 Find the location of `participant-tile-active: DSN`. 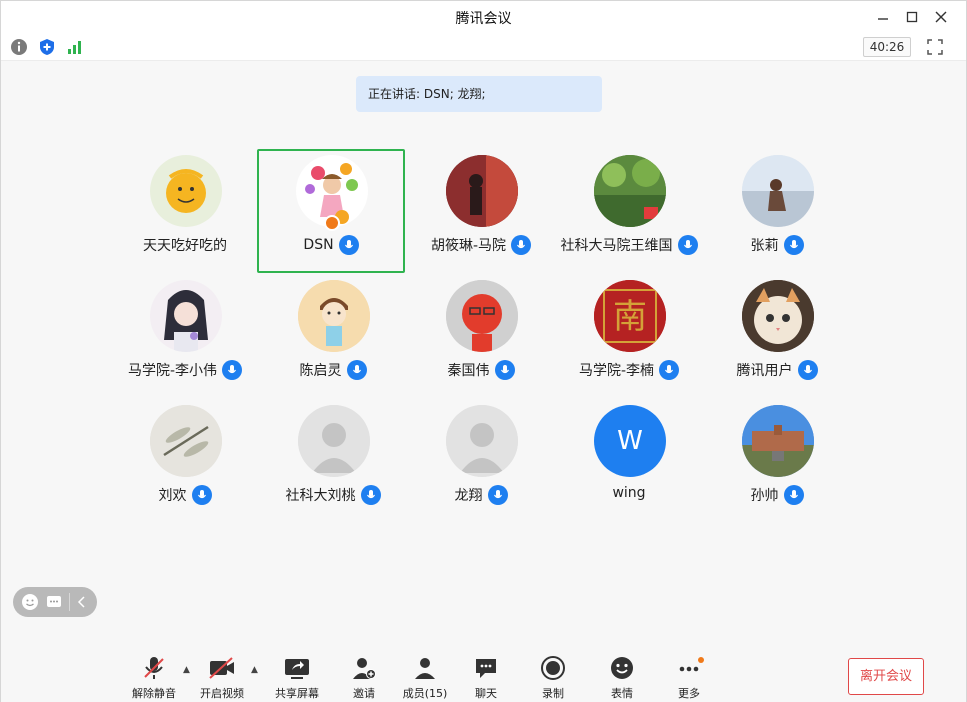

participant-tile-active: DSN is located at coordinates (331, 211).